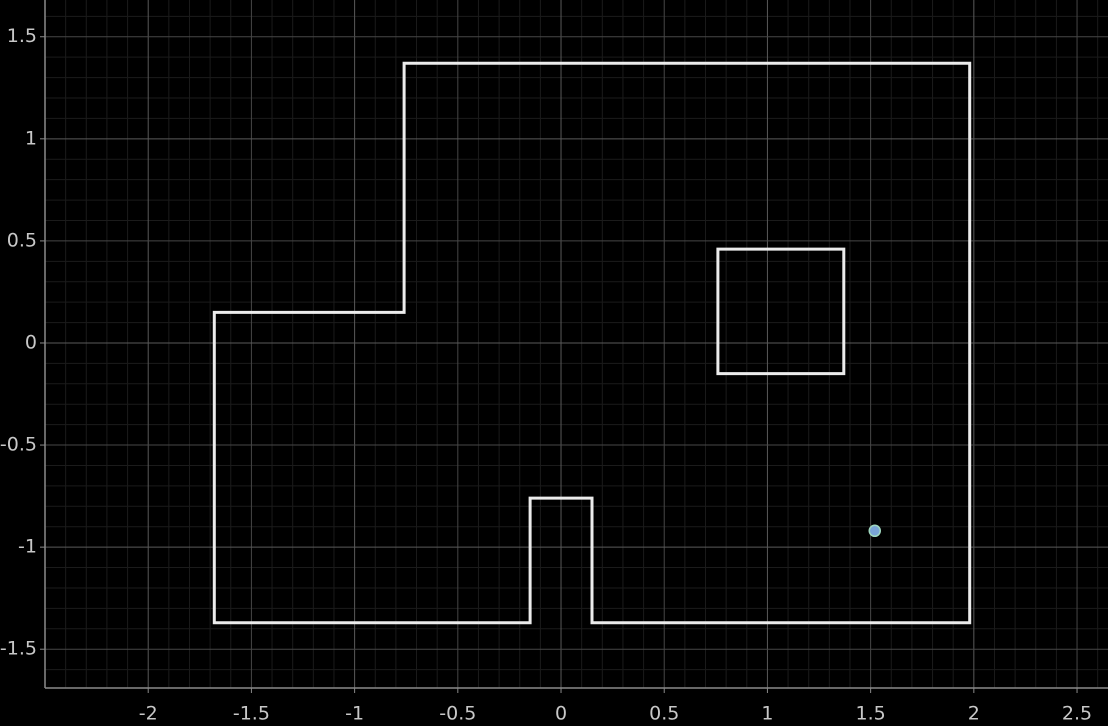  I want to click on y-tick-label: 1.5, so click(22, 36).